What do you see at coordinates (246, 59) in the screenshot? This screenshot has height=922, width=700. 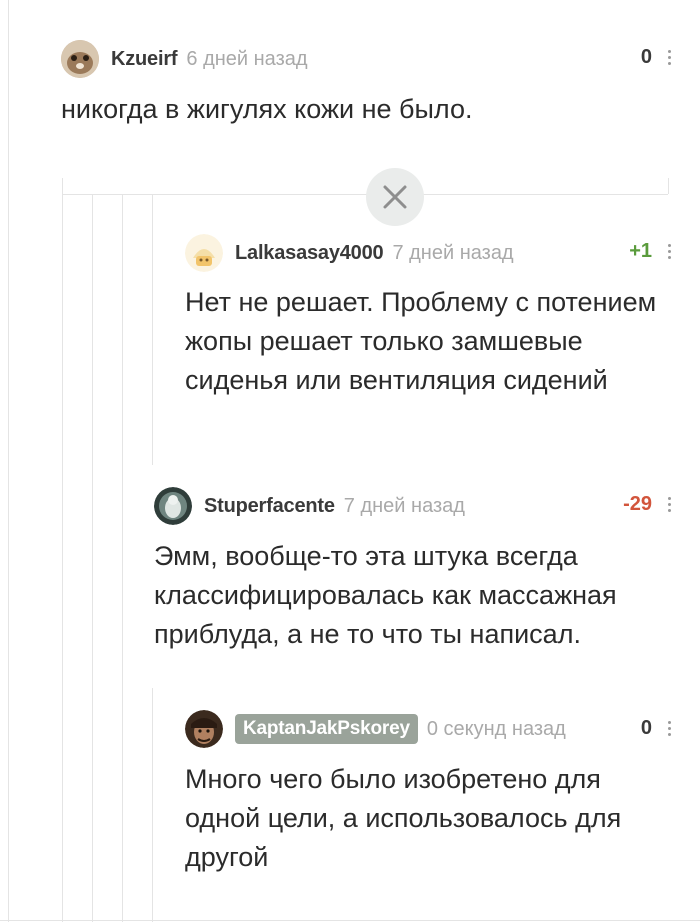 I see `comment-time: 6 дней назад` at bounding box center [246, 59].